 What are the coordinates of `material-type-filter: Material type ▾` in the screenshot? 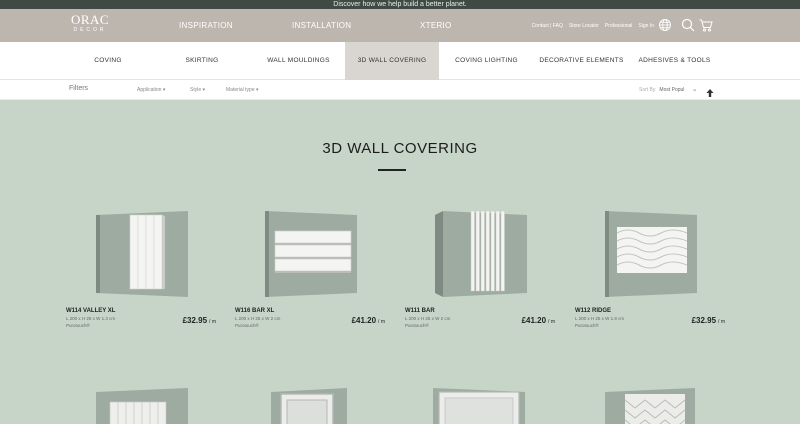 It's located at (242, 90).